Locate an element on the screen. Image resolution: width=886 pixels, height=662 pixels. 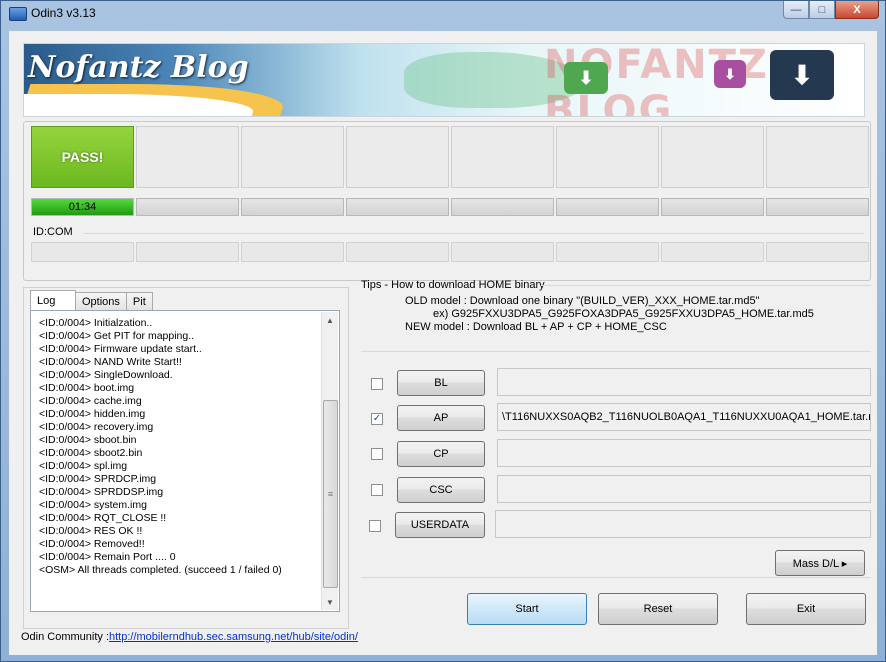
actions-divider is located at coordinates (616, 577).